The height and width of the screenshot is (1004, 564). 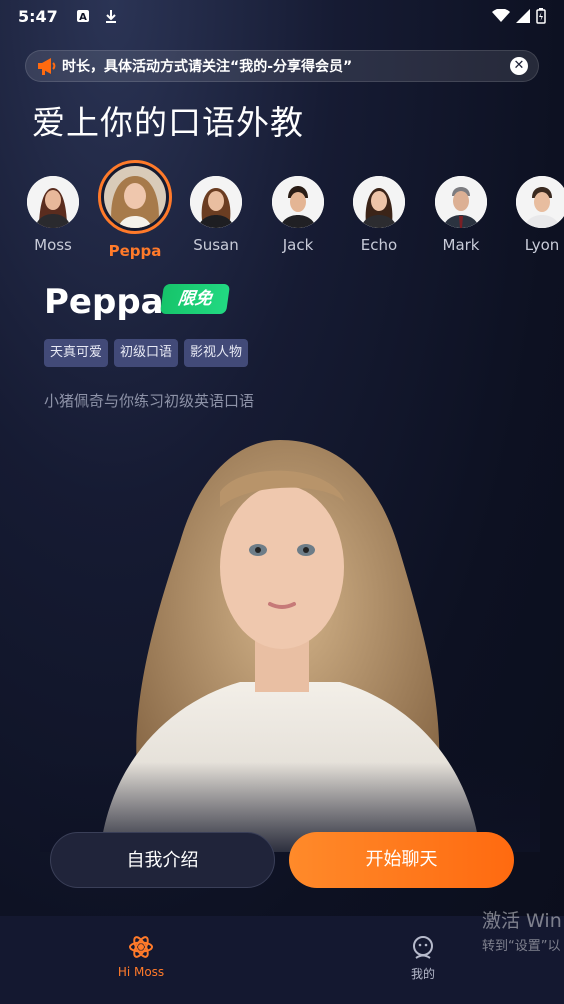 I want to click on status-bar: 5:47 A, so click(x=282, y=16).